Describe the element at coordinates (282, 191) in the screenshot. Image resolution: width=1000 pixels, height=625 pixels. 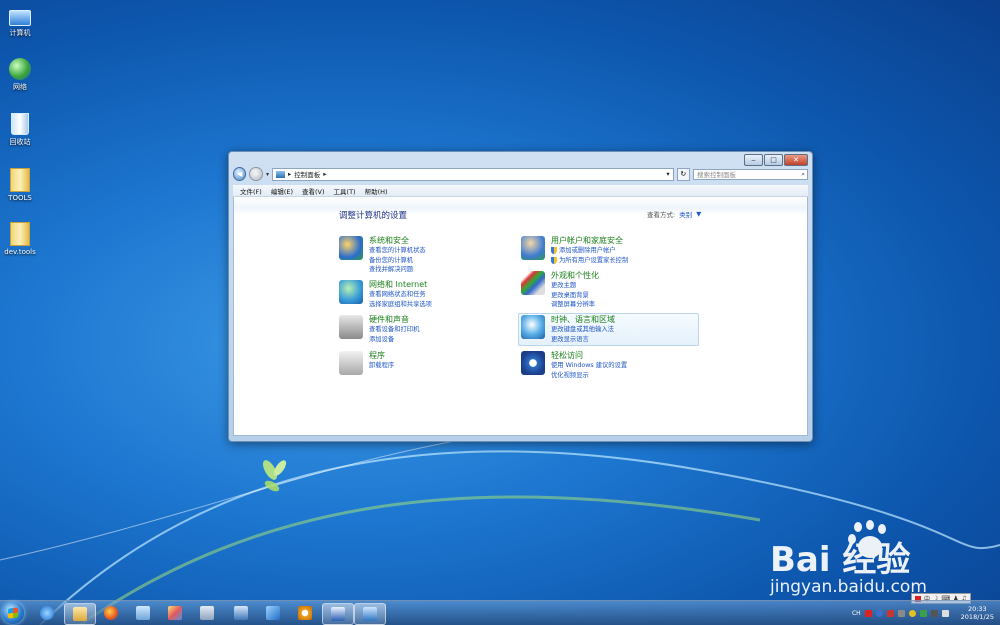
I see `menu-edit: 编辑(E)` at that location.